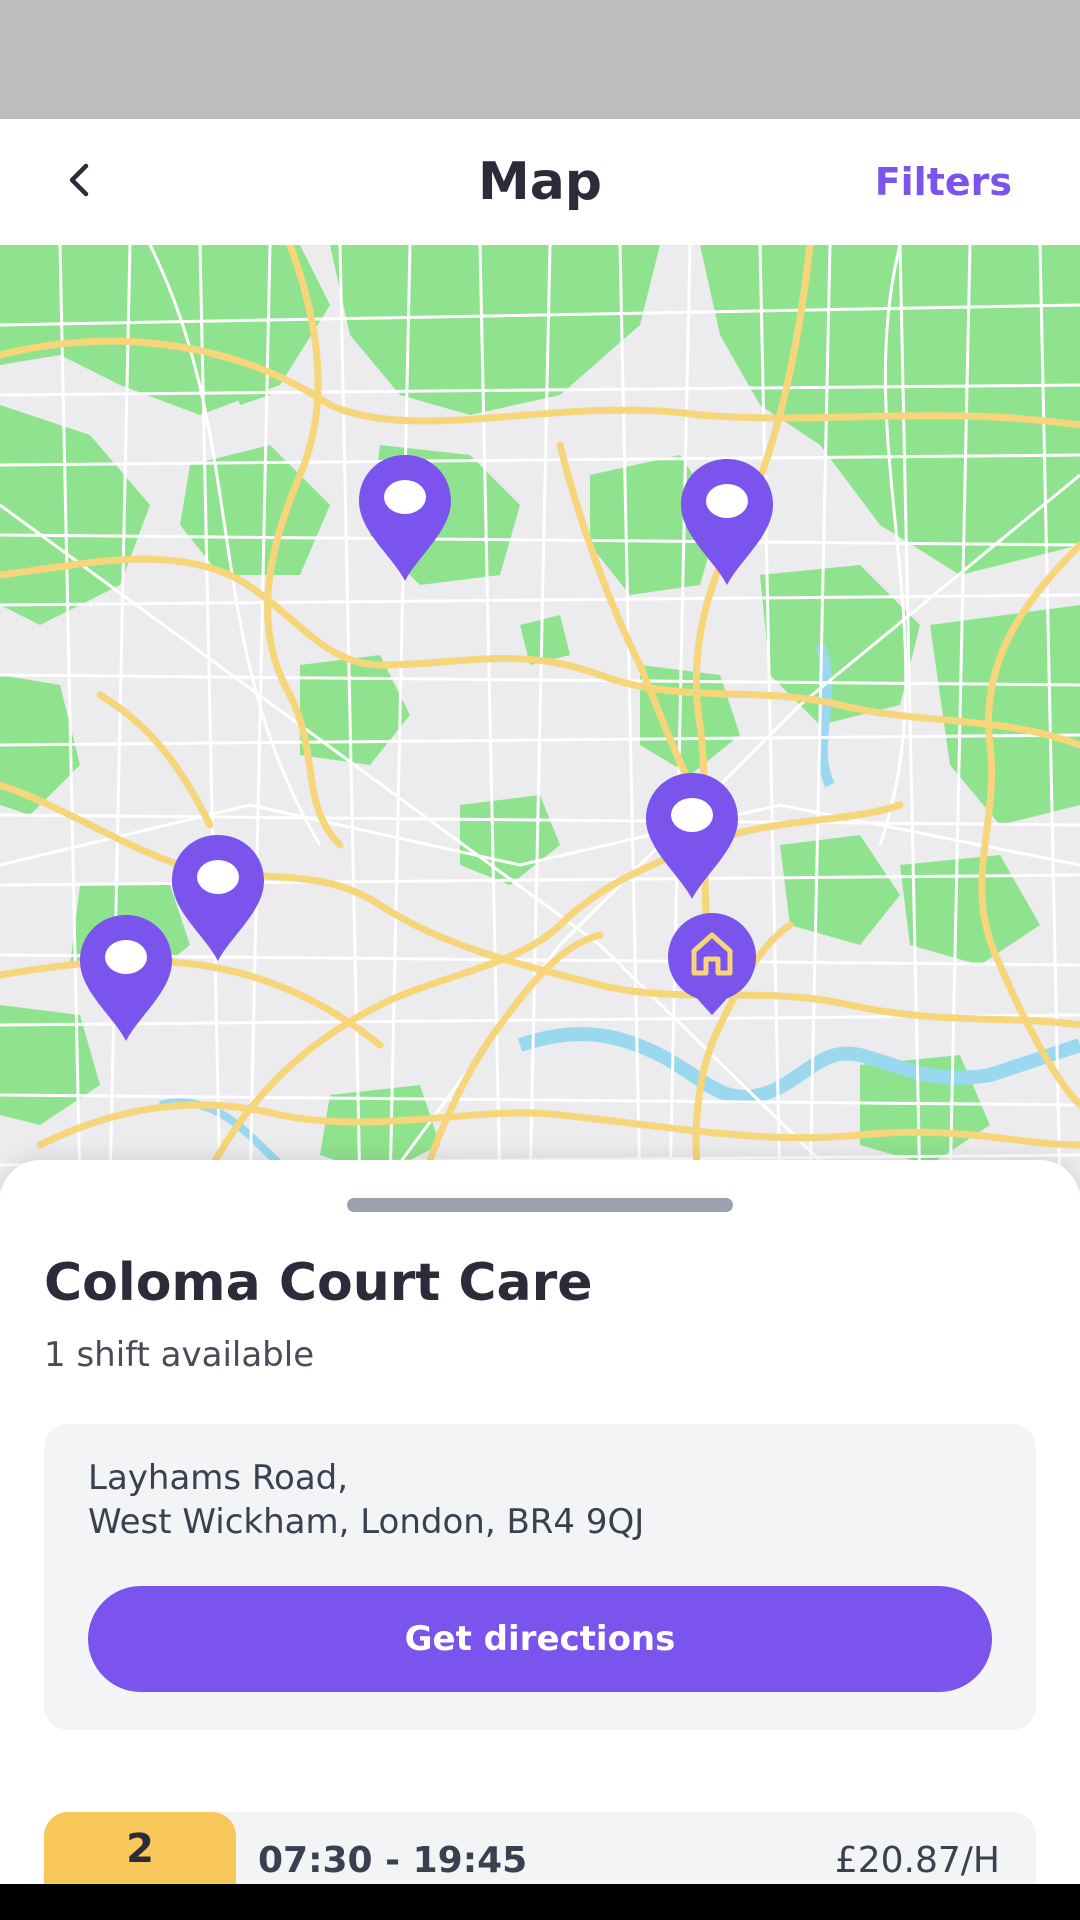 This screenshot has width=1080, height=1920. What do you see at coordinates (540, 59) in the screenshot?
I see `status-bar` at bounding box center [540, 59].